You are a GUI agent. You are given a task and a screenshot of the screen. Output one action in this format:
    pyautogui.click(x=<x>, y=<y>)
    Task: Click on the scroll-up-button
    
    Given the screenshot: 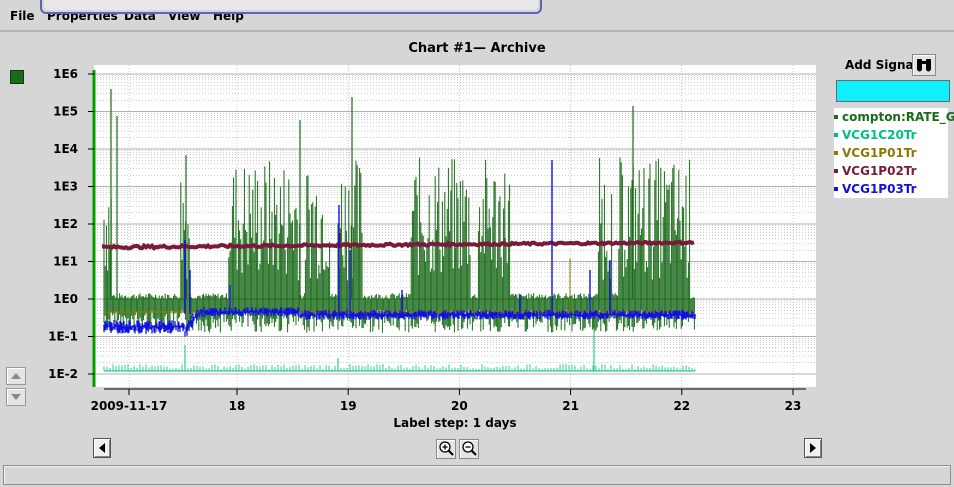 What is the action you would take?
    pyautogui.click(x=16, y=376)
    